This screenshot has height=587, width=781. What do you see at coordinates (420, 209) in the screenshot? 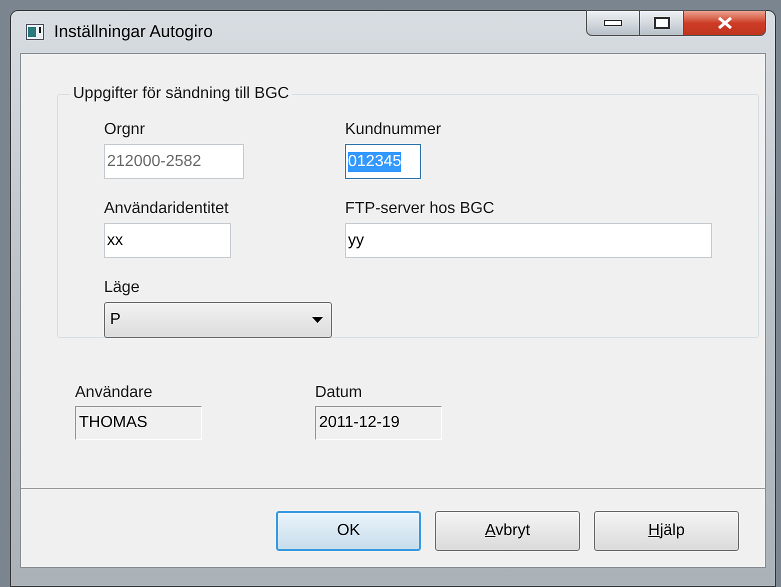
I see `field-label: FTP-server hos BGC` at bounding box center [420, 209].